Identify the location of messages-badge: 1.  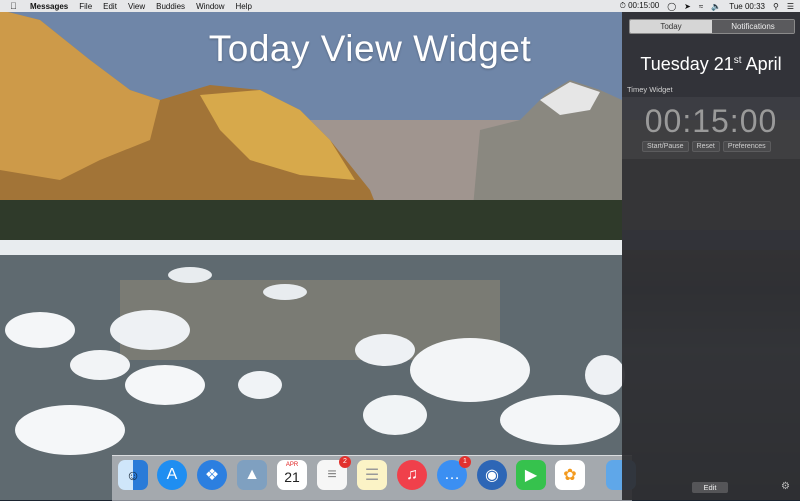
(465, 462).